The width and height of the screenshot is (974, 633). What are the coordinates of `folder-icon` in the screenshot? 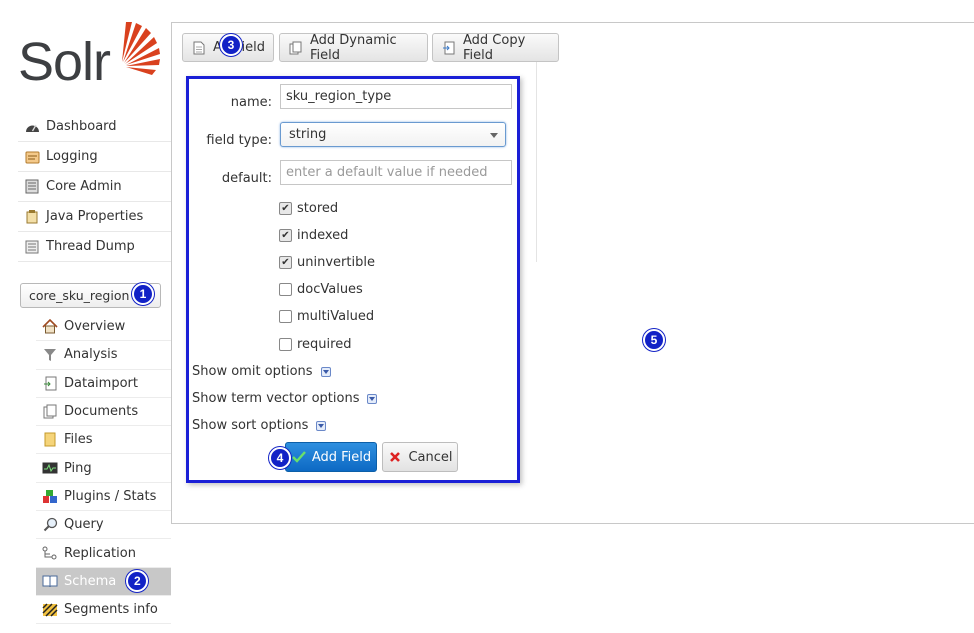 It's located at (50, 440).